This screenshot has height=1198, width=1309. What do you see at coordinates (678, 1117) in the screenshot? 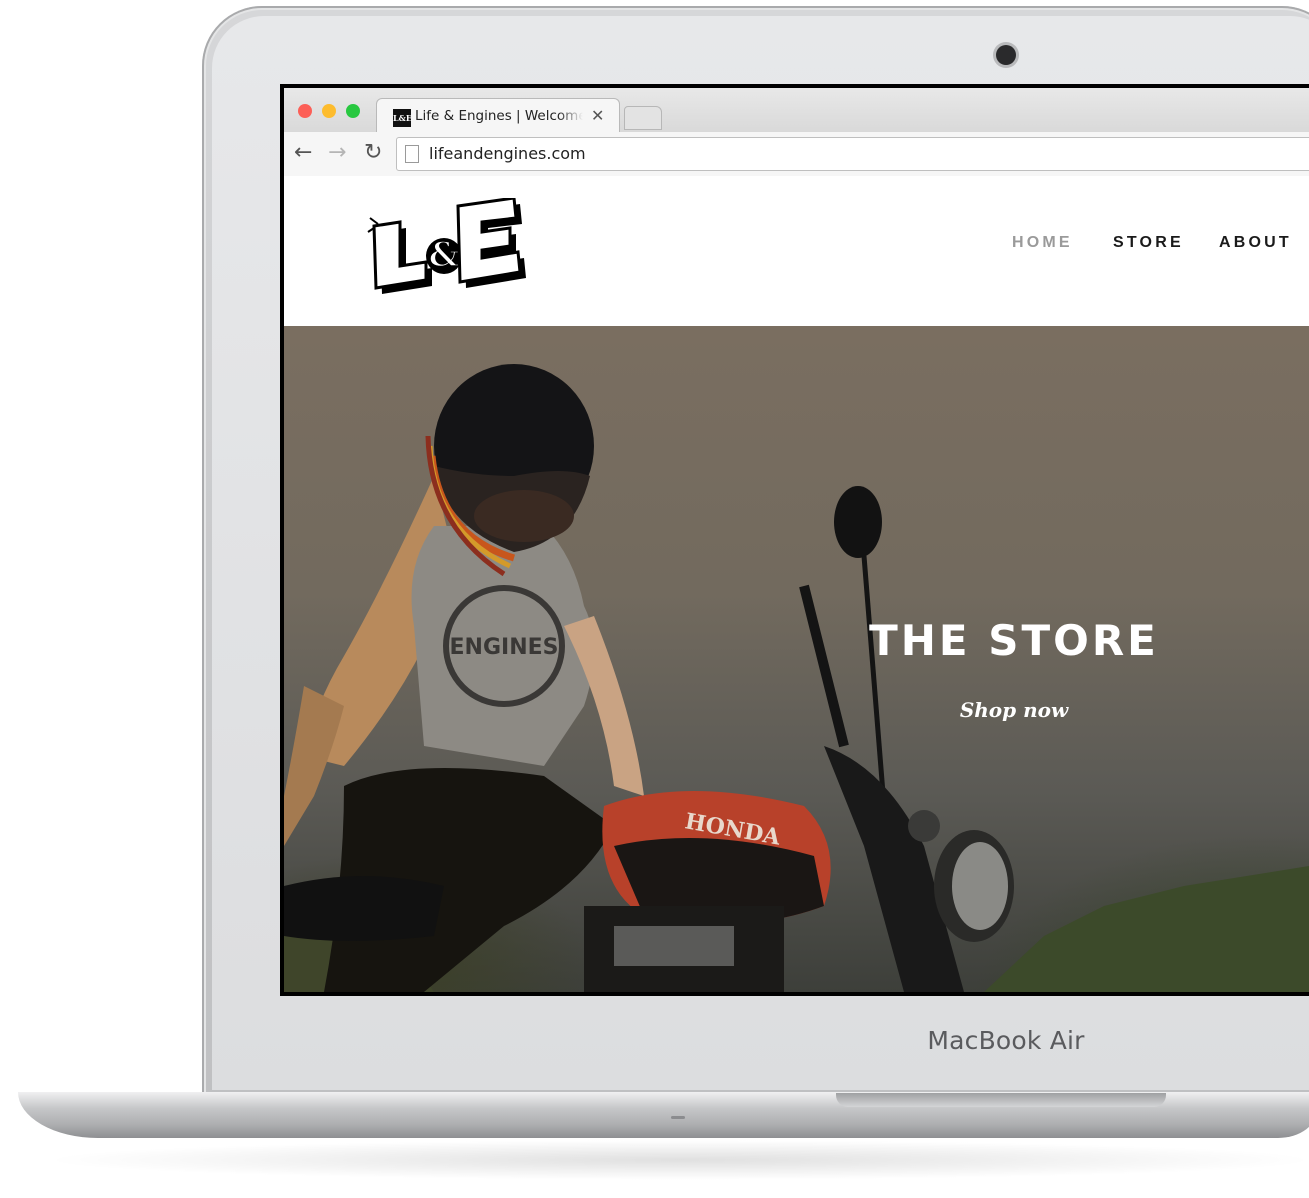
I see `laptop-hinge-mark` at bounding box center [678, 1117].